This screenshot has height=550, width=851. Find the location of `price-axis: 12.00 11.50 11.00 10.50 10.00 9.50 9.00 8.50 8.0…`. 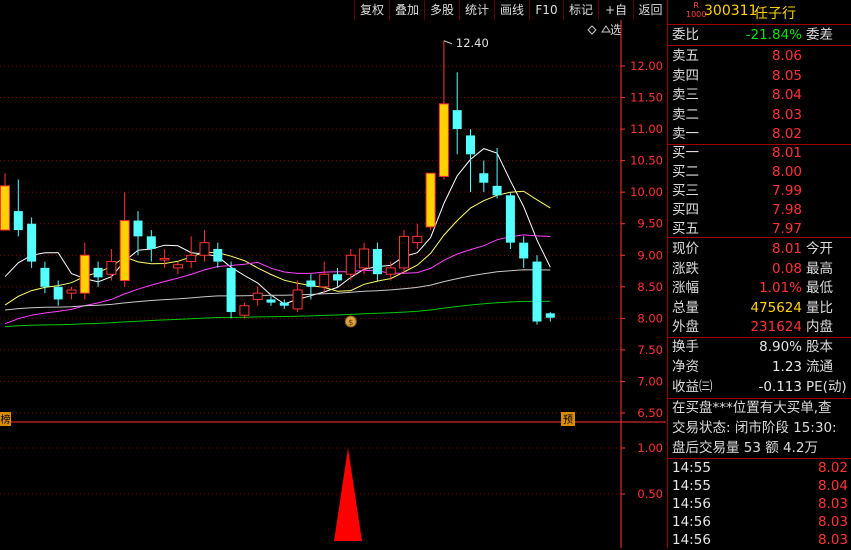

price-axis: 12.00 11.50 11.00 10.50 10.00 9.50 9.00 8.50 8.0… is located at coordinates (641, 284).